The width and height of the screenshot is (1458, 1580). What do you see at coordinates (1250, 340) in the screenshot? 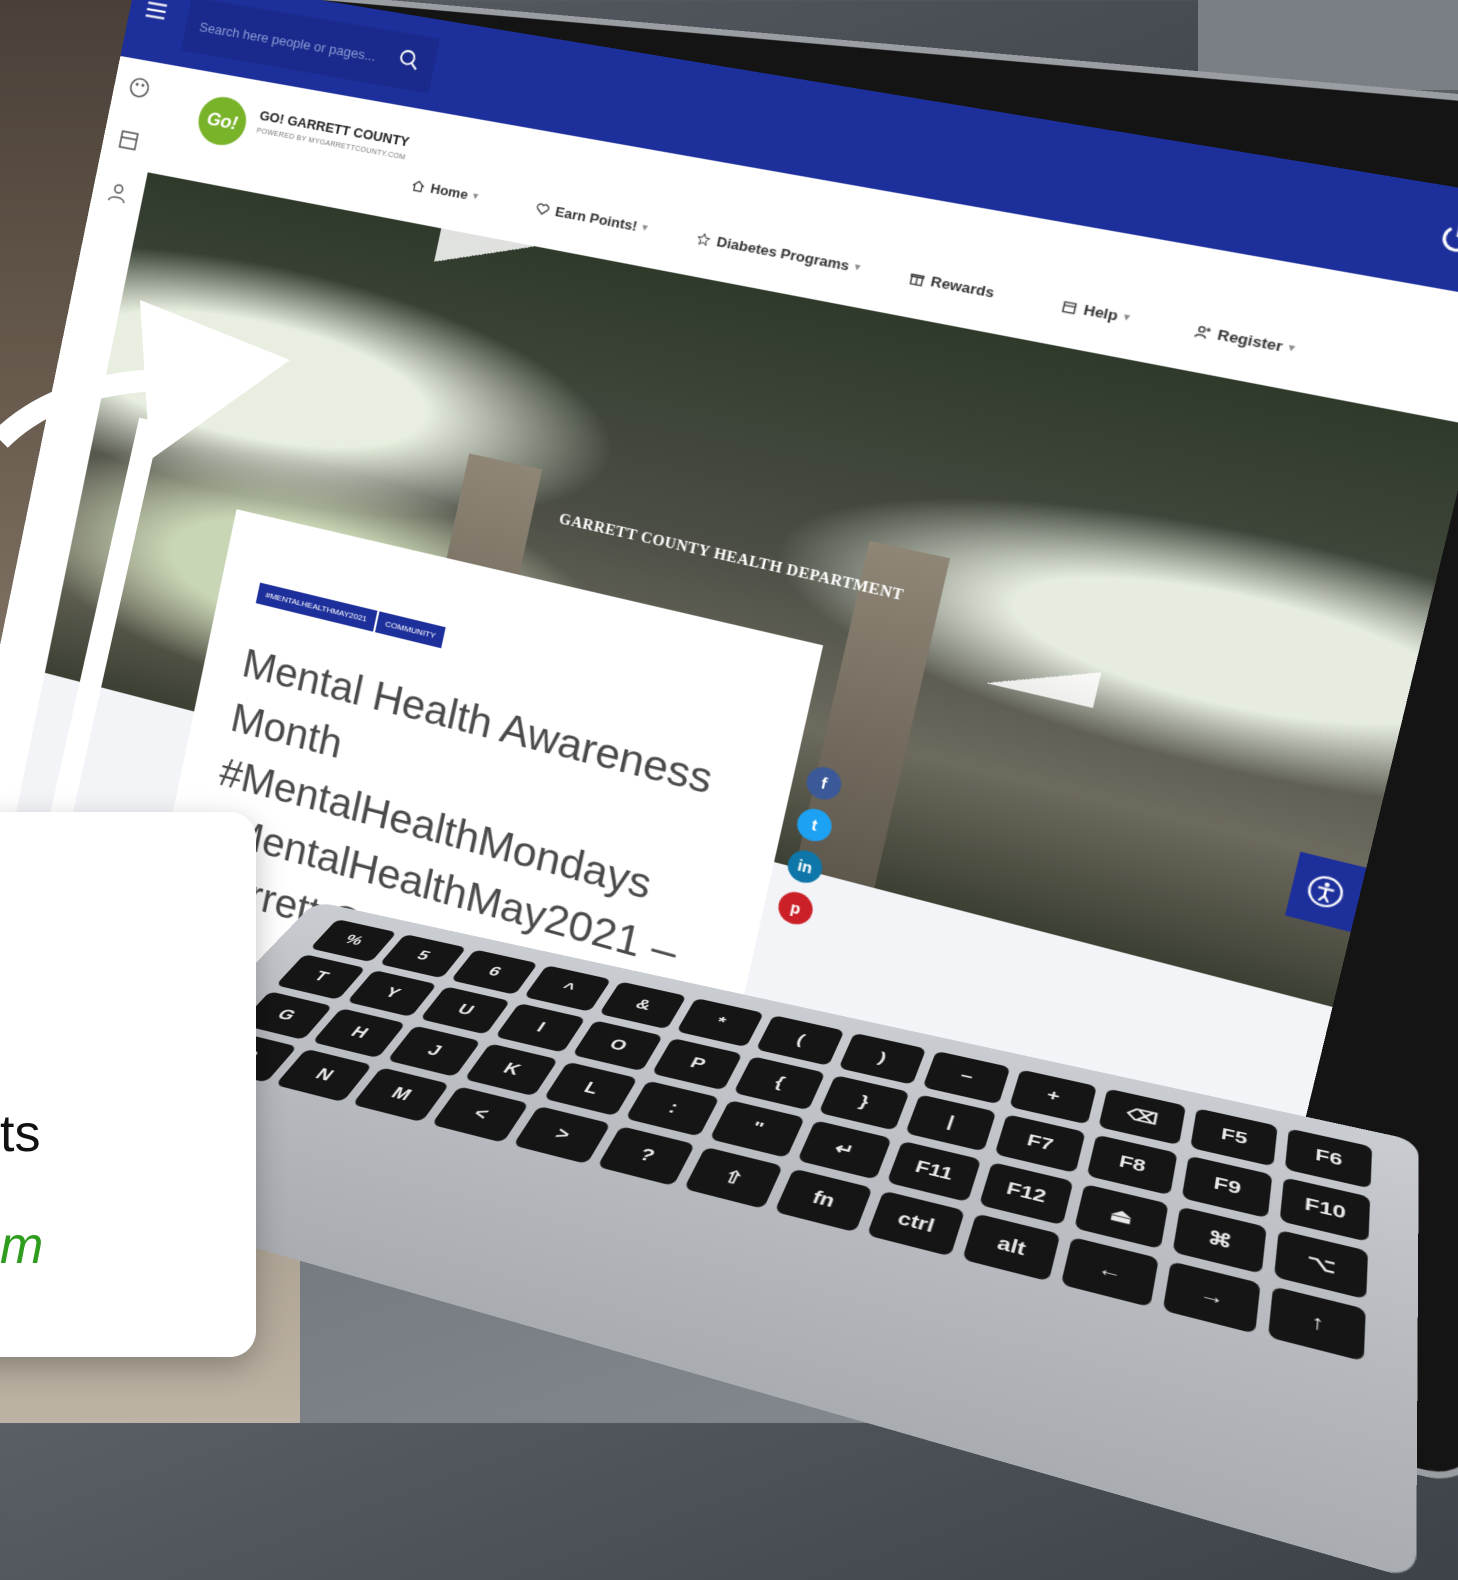
I see `nav-register-label: Register` at bounding box center [1250, 340].